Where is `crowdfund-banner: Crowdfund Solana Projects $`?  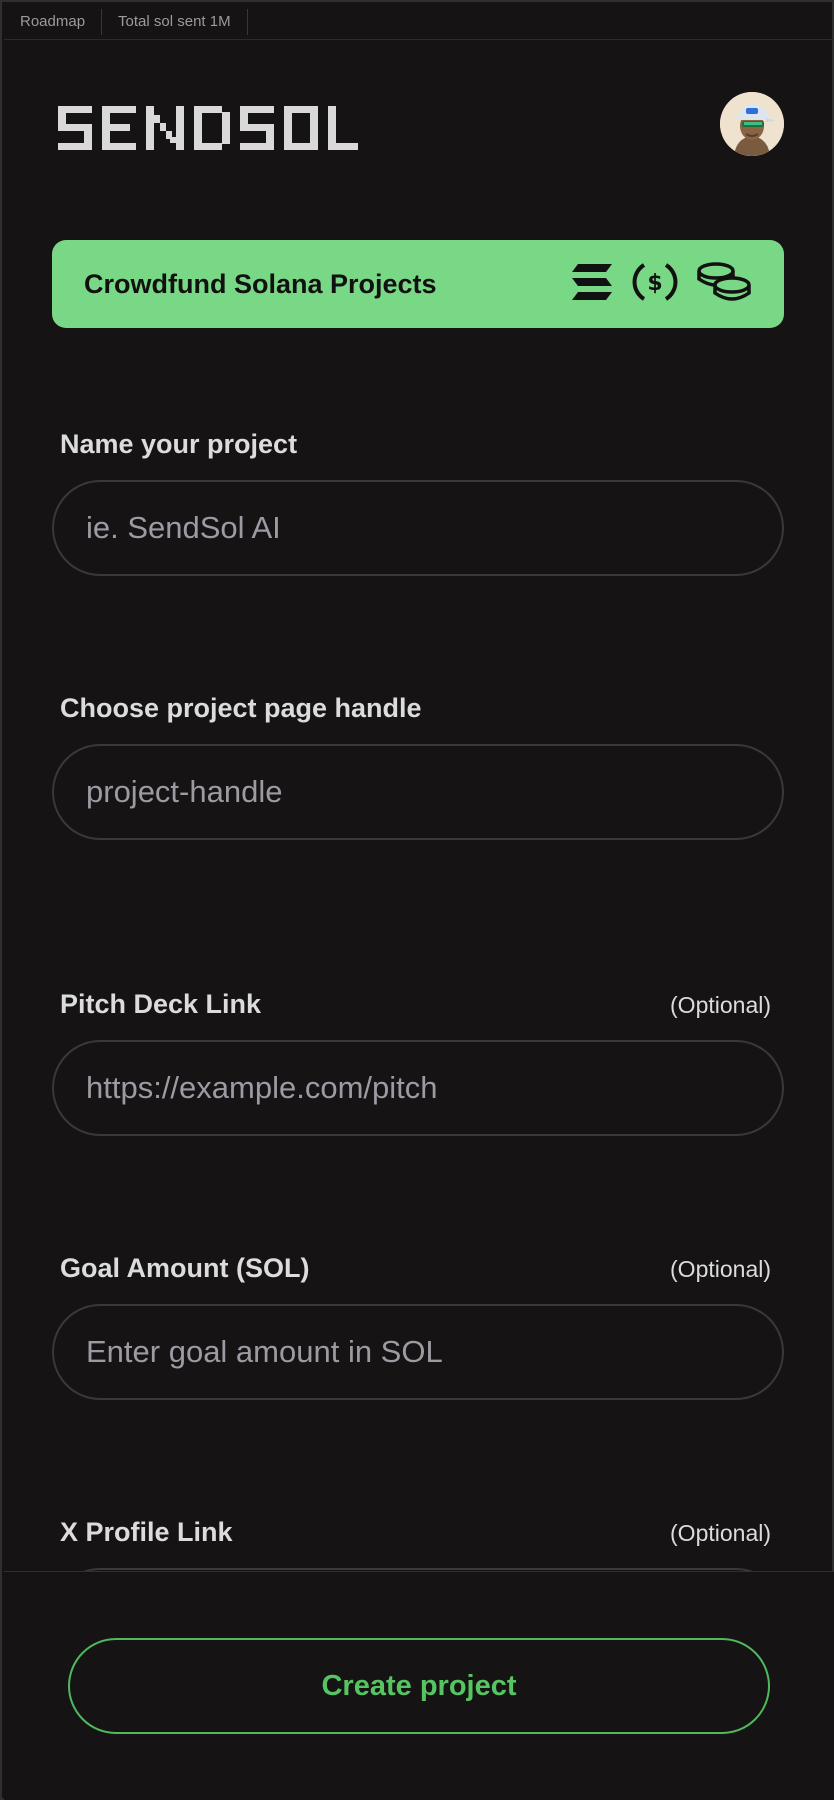
crowdfund-banner: Crowdfund Solana Projects $ is located at coordinates (418, 284).